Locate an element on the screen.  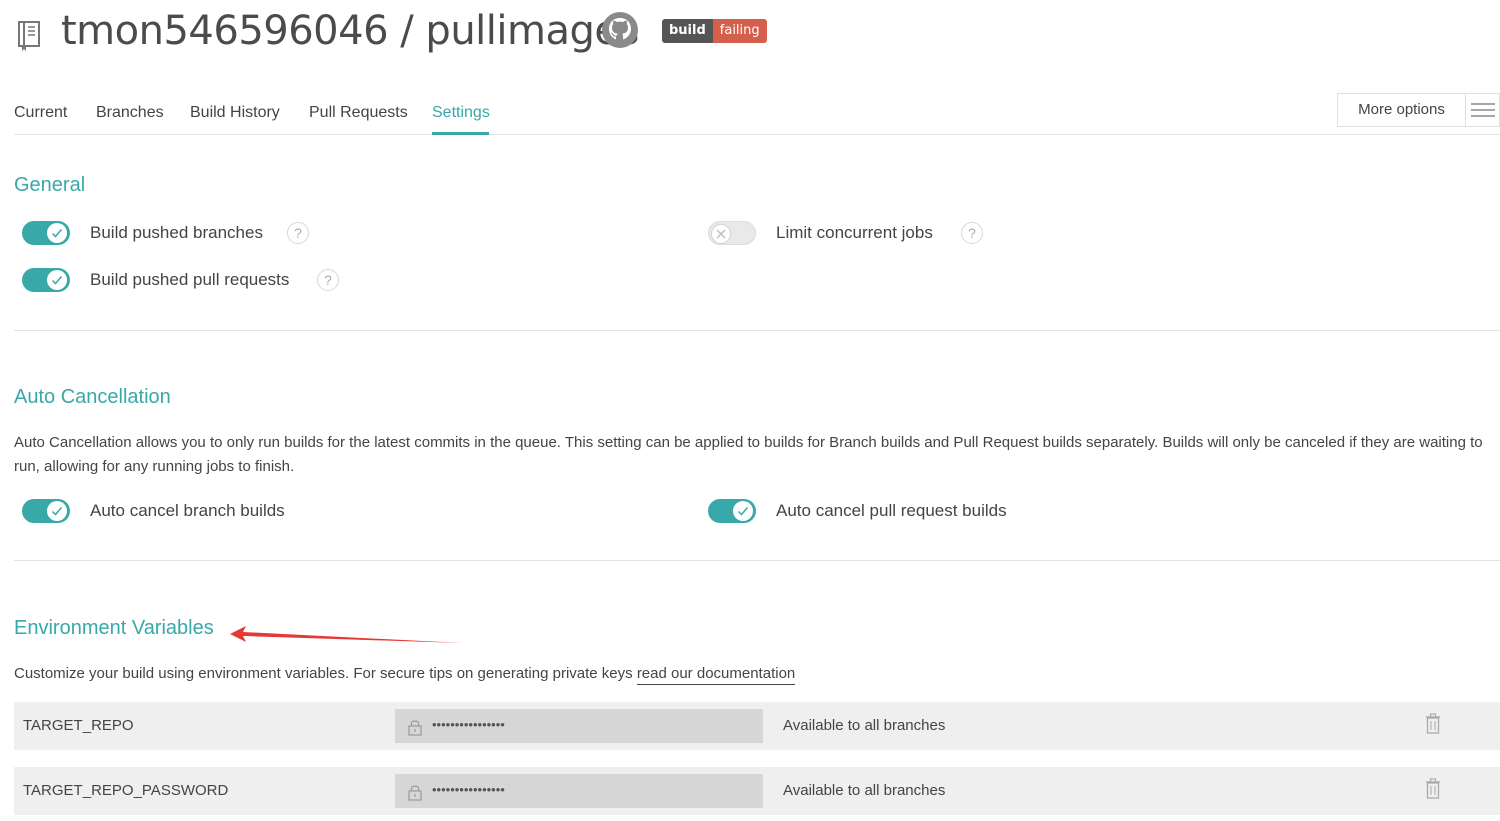
badge-label: build is located at coordinates (687, 31).